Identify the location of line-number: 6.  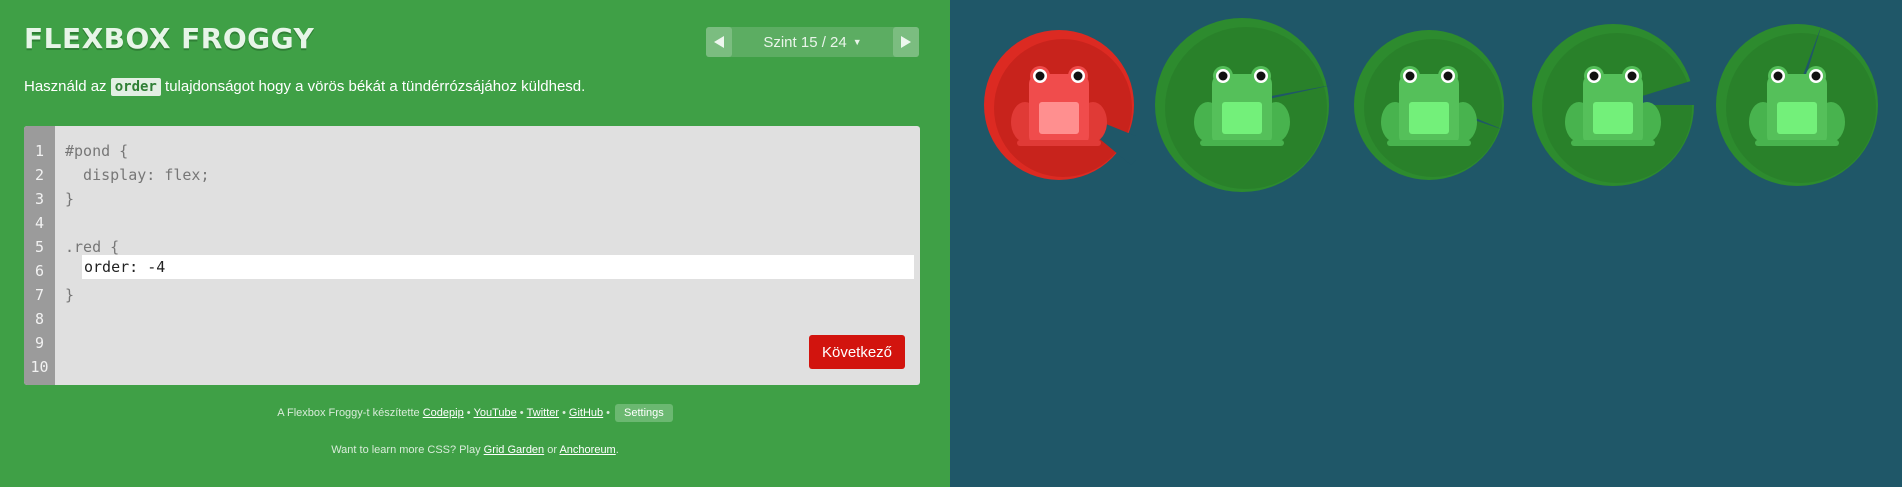
(39, 271).